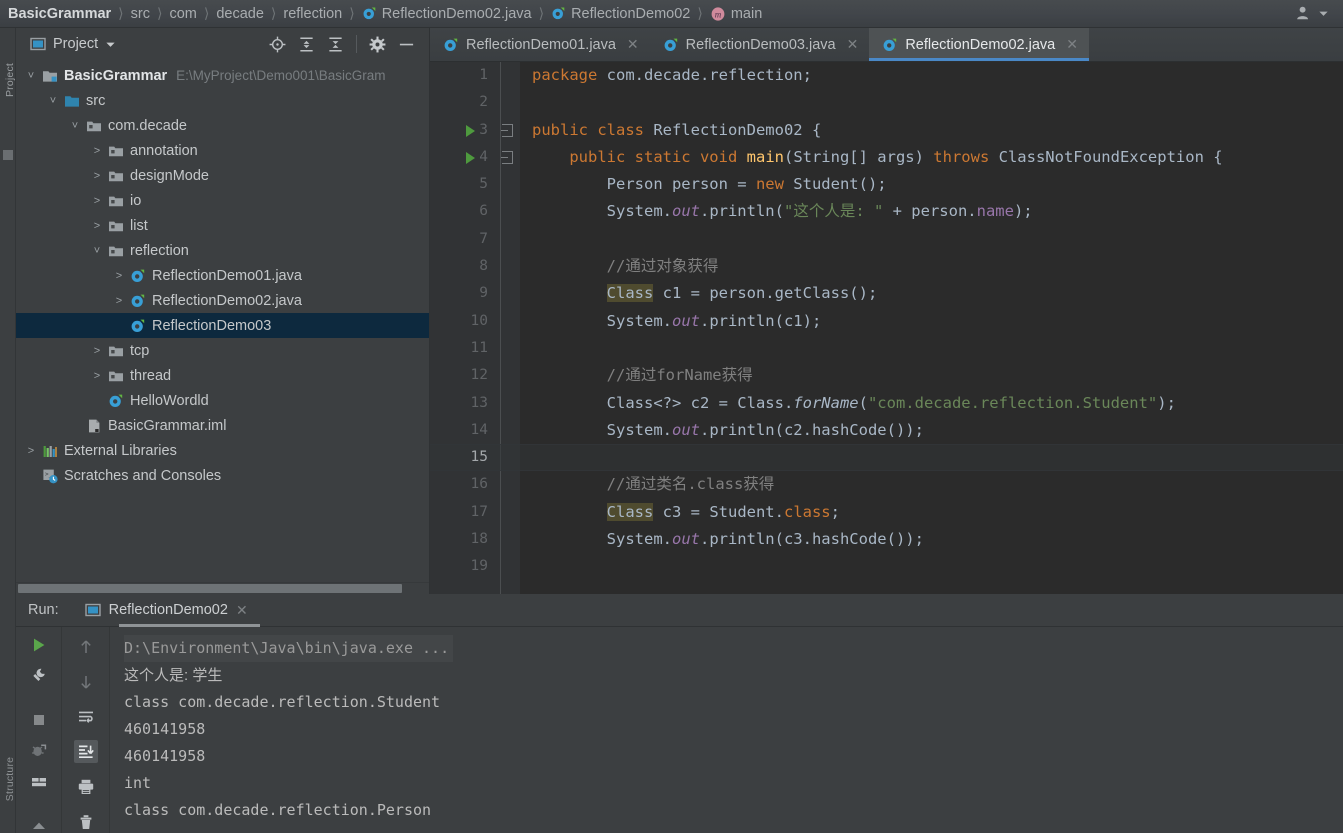 This screenshot has height=833, width=1343. Describe the element at coordinates (406, 44) in the screenshot. I see `minimize-icon` at that location.